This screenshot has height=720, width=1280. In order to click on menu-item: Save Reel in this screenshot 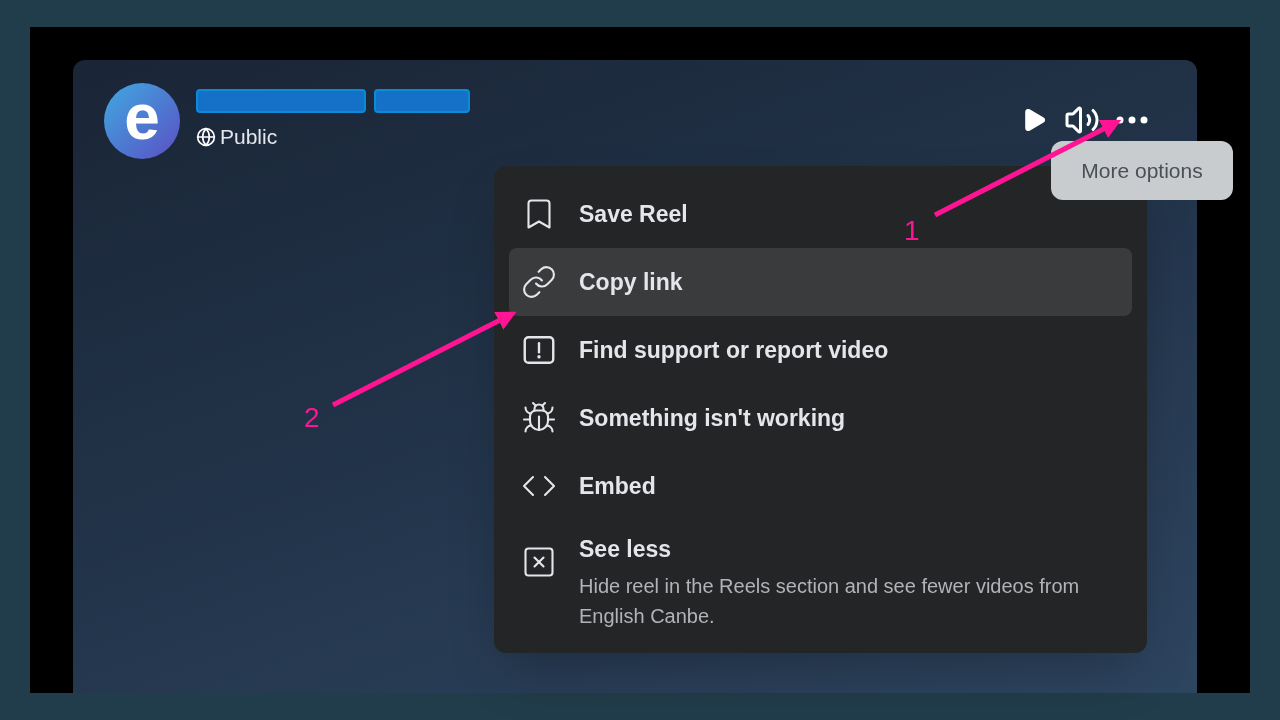, I will do `click(604, 214)`.